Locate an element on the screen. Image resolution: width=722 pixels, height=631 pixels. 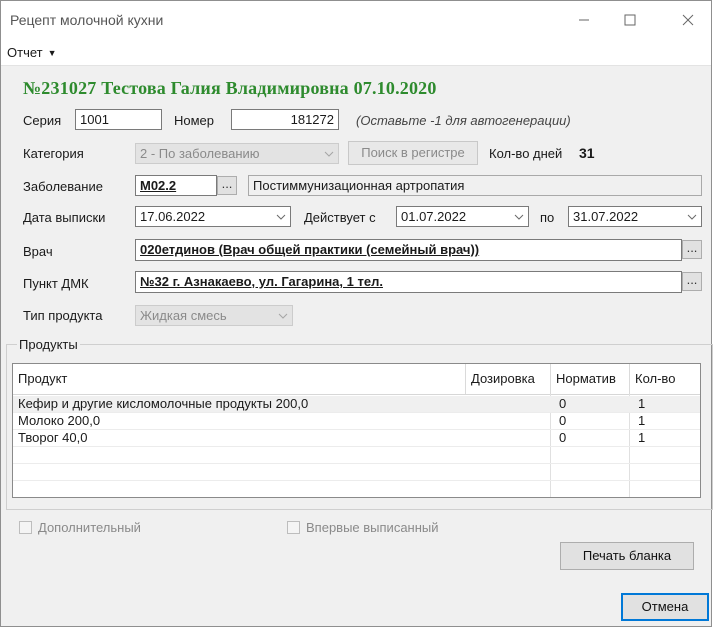
additional-checkbox: Дополнительный is located at coordinates (80, 527).